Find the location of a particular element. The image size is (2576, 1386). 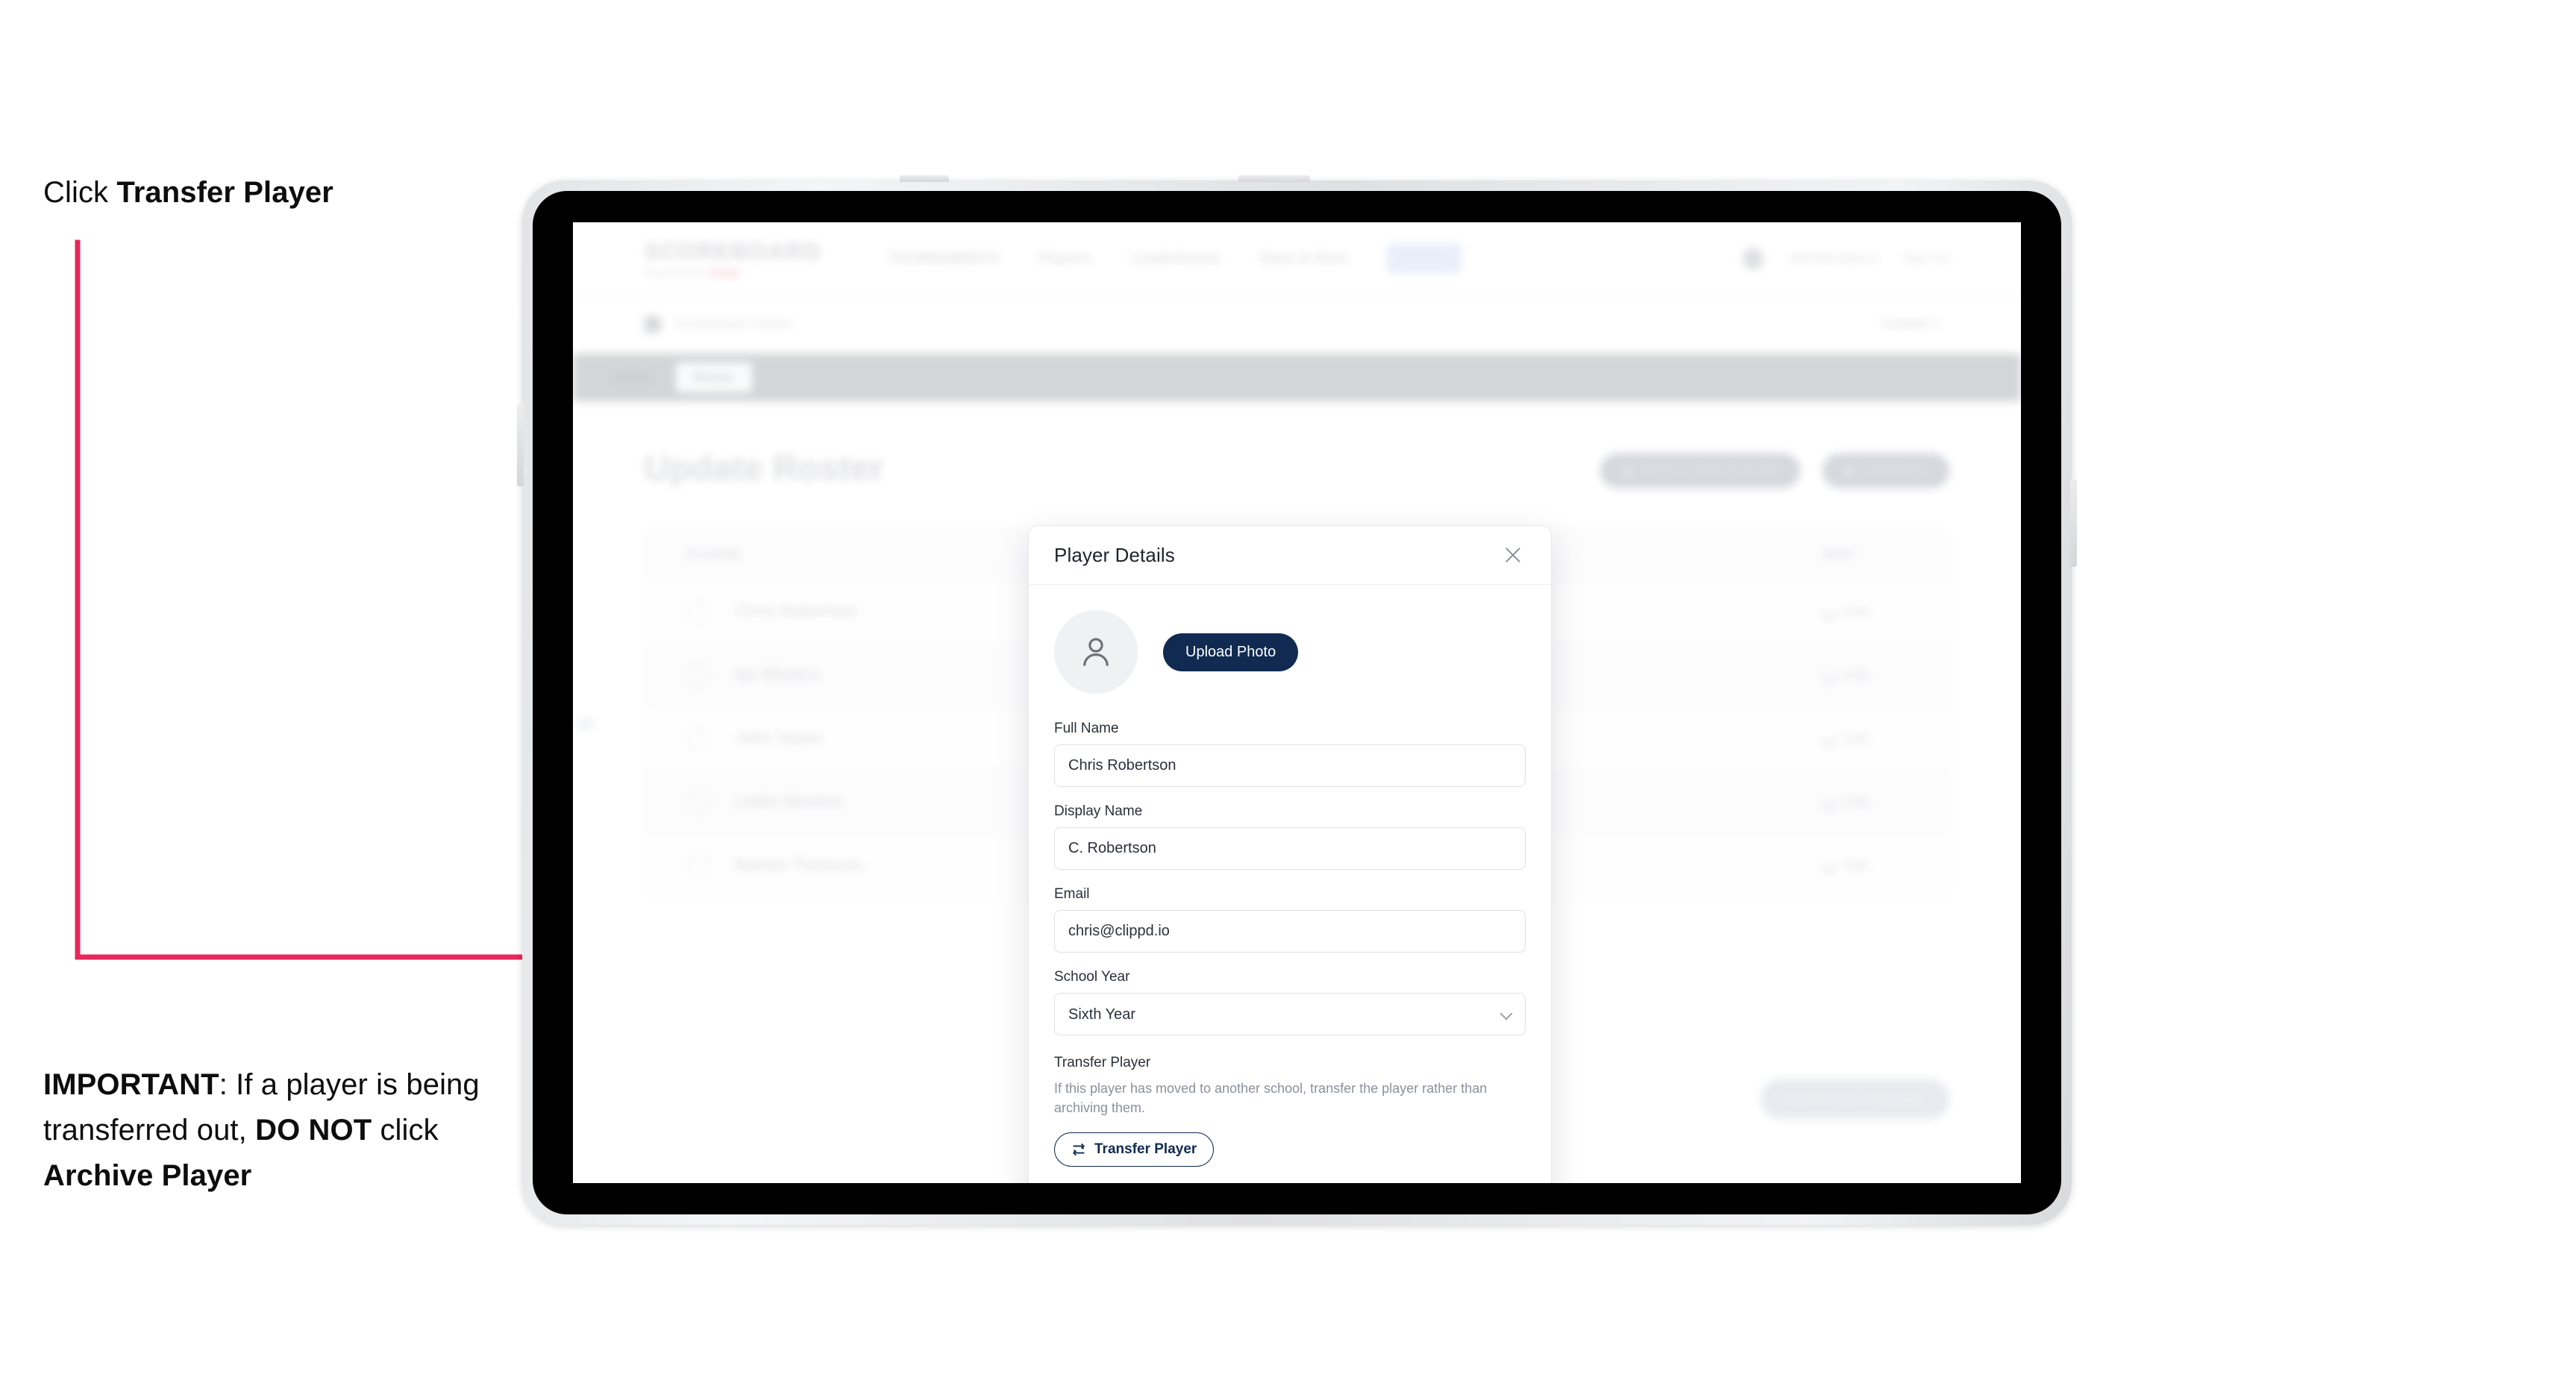

logo-subtext: Powered by clippd is located at coordinates (733, 272).